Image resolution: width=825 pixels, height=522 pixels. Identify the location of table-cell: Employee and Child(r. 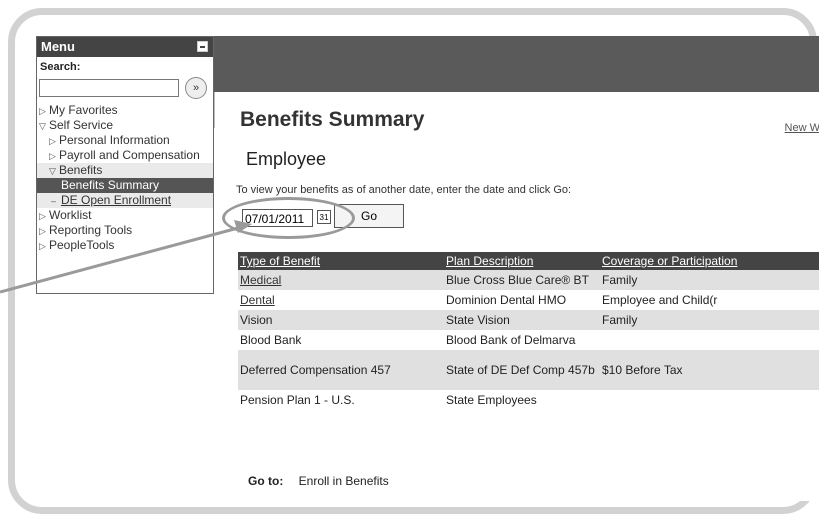
(660, 300).